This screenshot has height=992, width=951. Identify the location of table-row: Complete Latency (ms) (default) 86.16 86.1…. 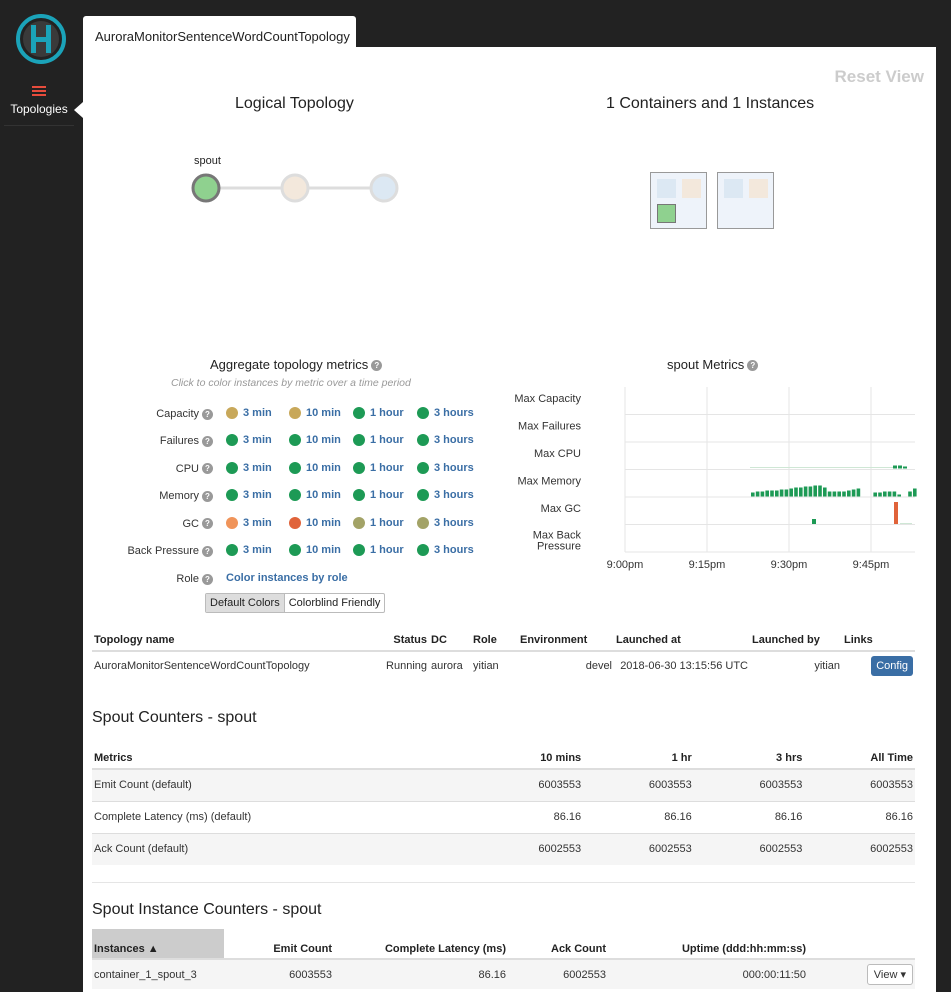
(503, 816).